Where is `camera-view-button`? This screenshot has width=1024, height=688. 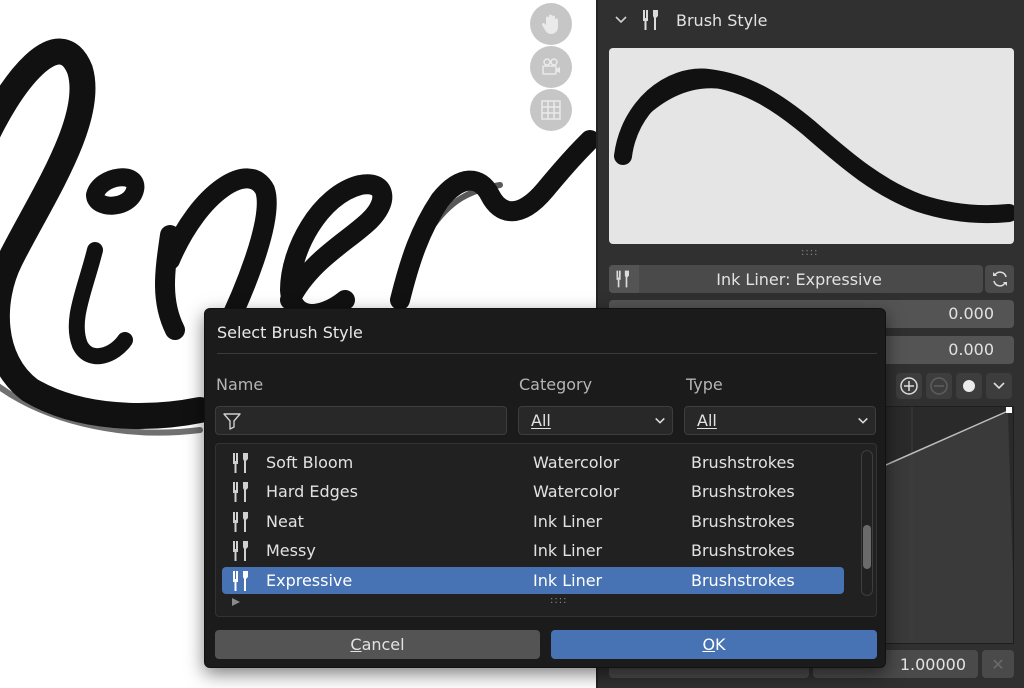
camera-view-button is located at coordinates (551, 67).